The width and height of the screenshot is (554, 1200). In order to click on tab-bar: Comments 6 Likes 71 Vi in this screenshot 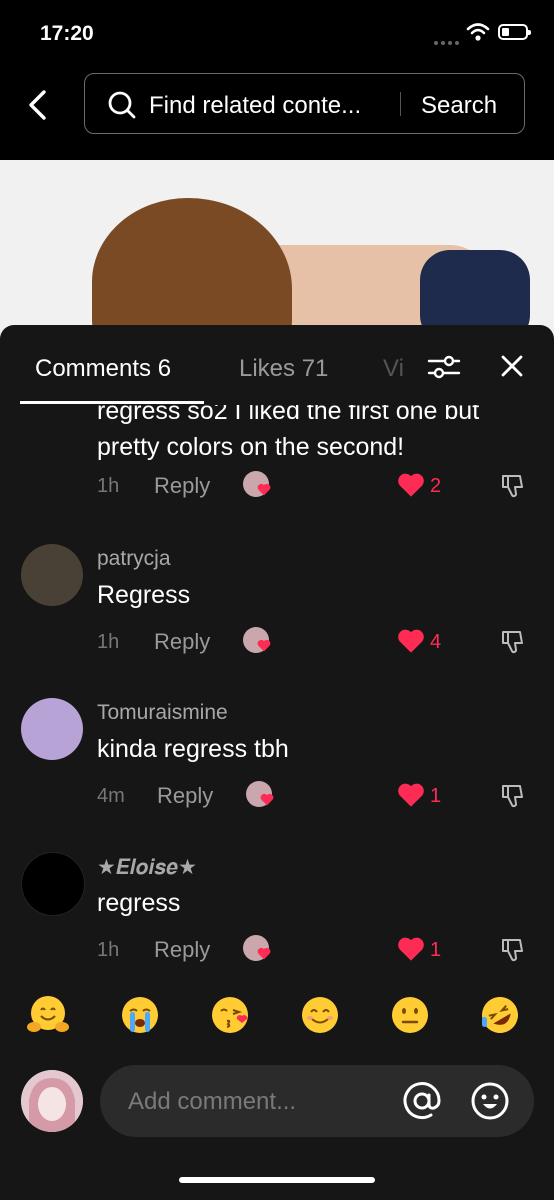, I will do `click(277, 365)`.